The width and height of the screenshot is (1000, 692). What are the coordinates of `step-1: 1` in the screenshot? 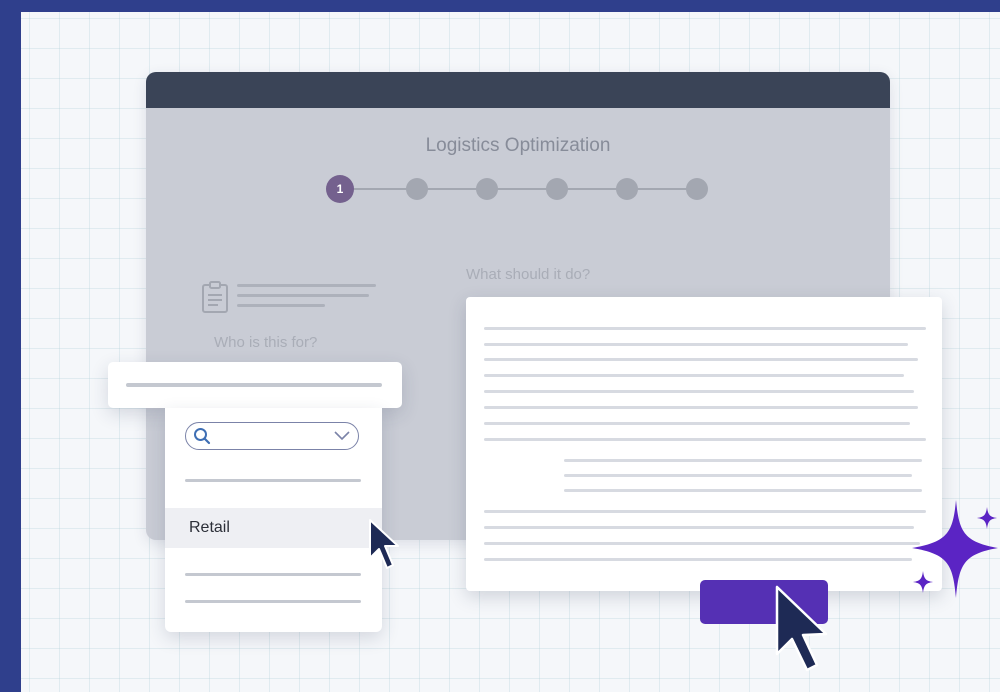 It's located at (340, 189).